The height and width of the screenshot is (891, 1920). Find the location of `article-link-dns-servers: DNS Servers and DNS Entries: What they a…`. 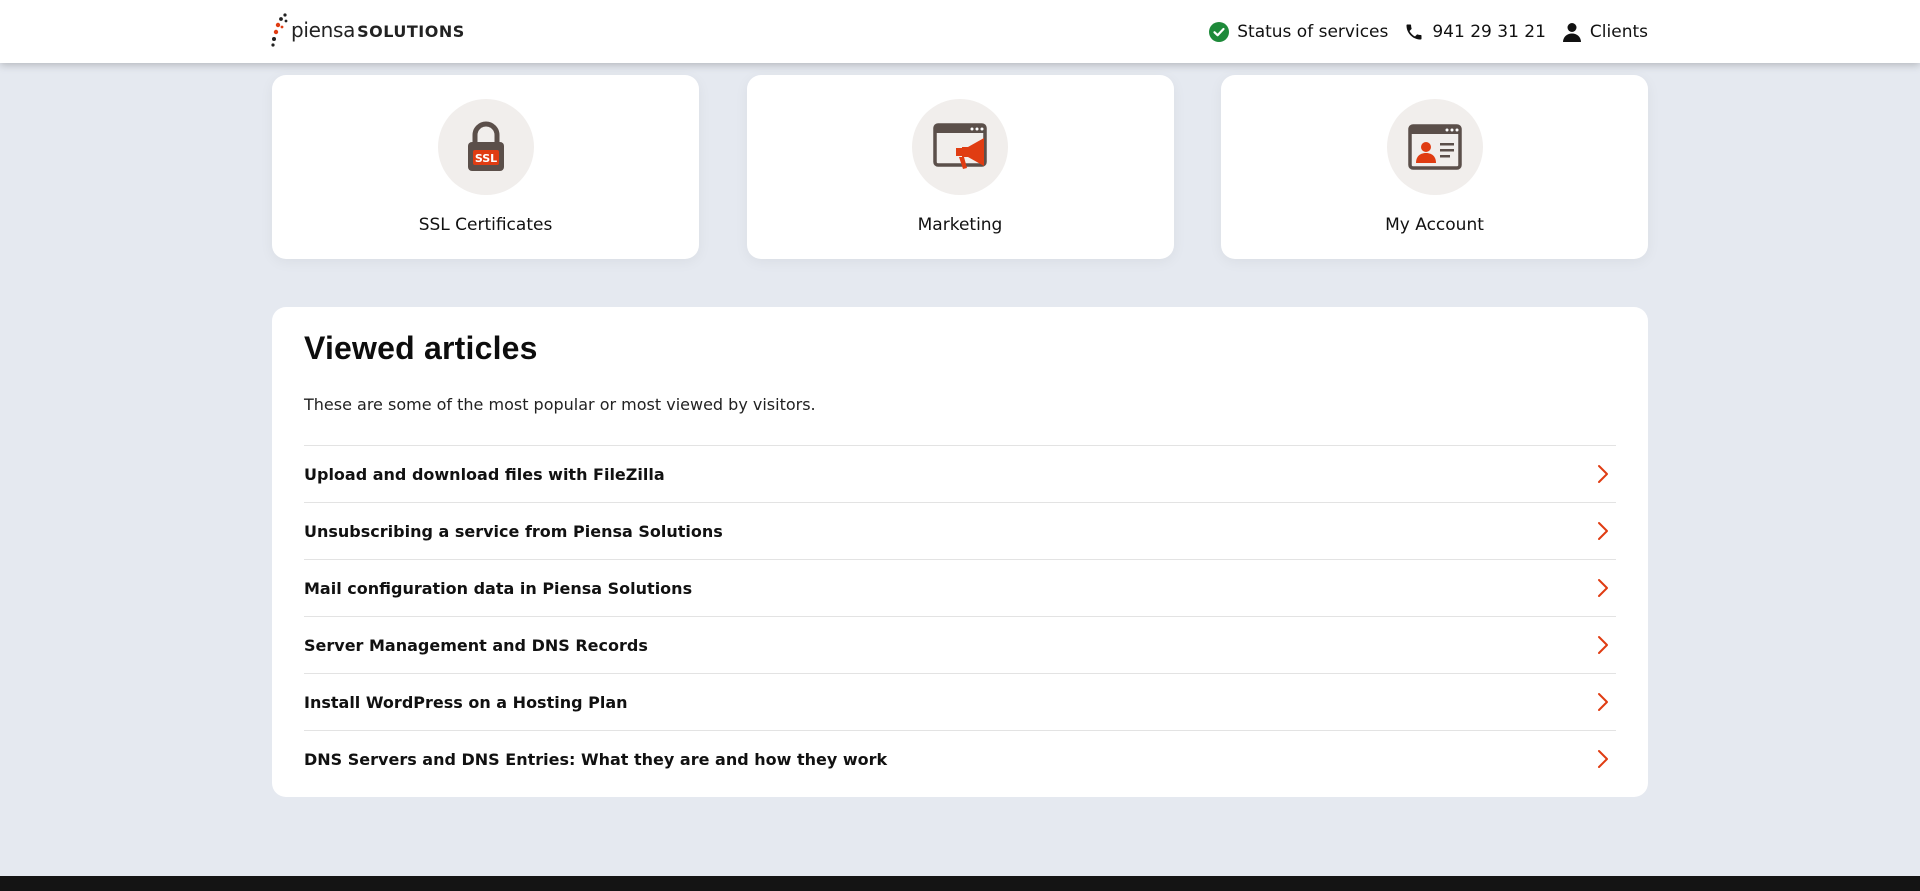

article-link-dns-servers: DNS Servers and DNS Entries: What they a… is located at coordinates (960, 758).